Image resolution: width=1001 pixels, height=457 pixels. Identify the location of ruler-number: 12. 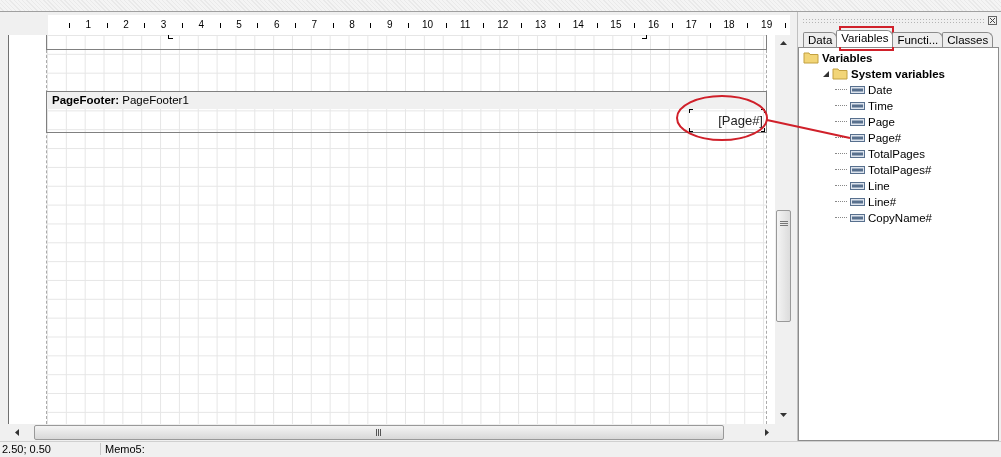
(503, 25).